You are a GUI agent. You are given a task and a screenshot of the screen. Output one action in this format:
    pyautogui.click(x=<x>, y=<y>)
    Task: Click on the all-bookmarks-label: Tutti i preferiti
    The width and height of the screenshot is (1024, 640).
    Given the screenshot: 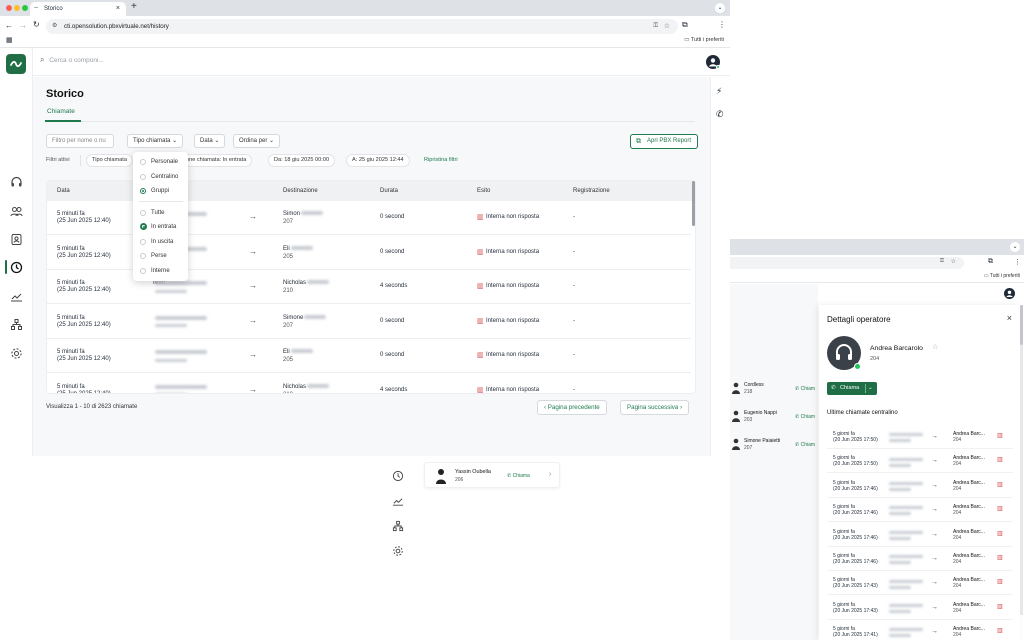 What is the action you would take?
    pyautogui.click(x=1004, y=276)
    